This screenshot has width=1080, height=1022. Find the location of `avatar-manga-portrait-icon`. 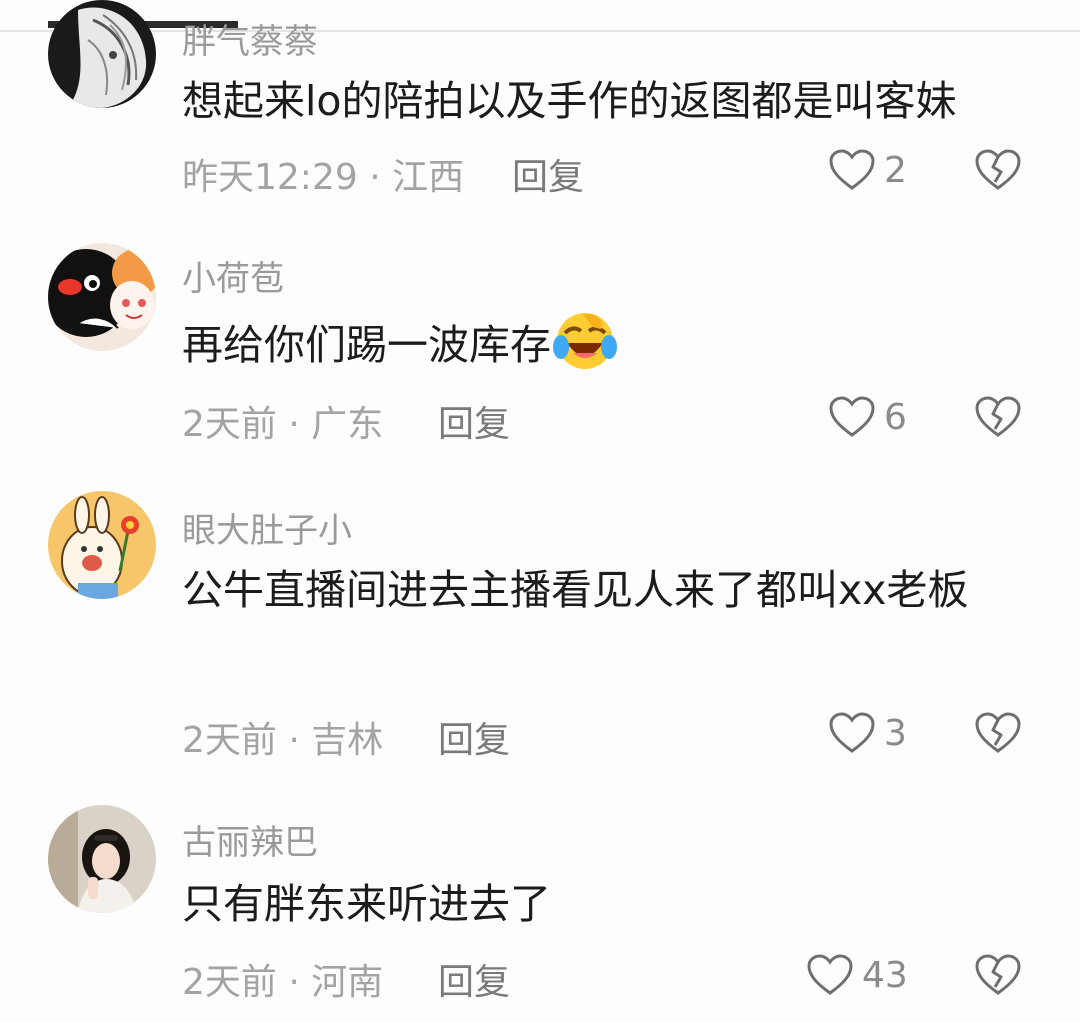

avatar-manga-portrait-icon is located at coordinates (102, 54).